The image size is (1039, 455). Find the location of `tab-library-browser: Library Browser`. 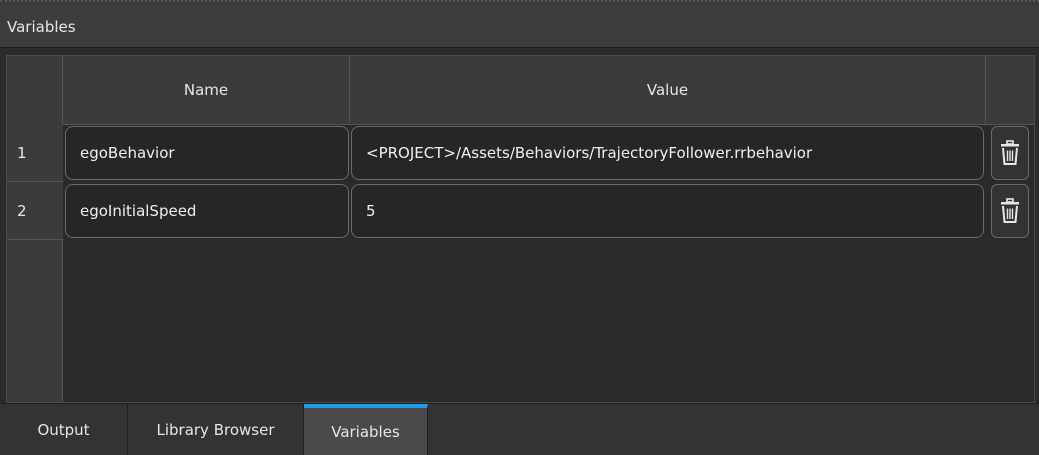

tab-library-browser: Library Browser is located at coordinates (216, 429).